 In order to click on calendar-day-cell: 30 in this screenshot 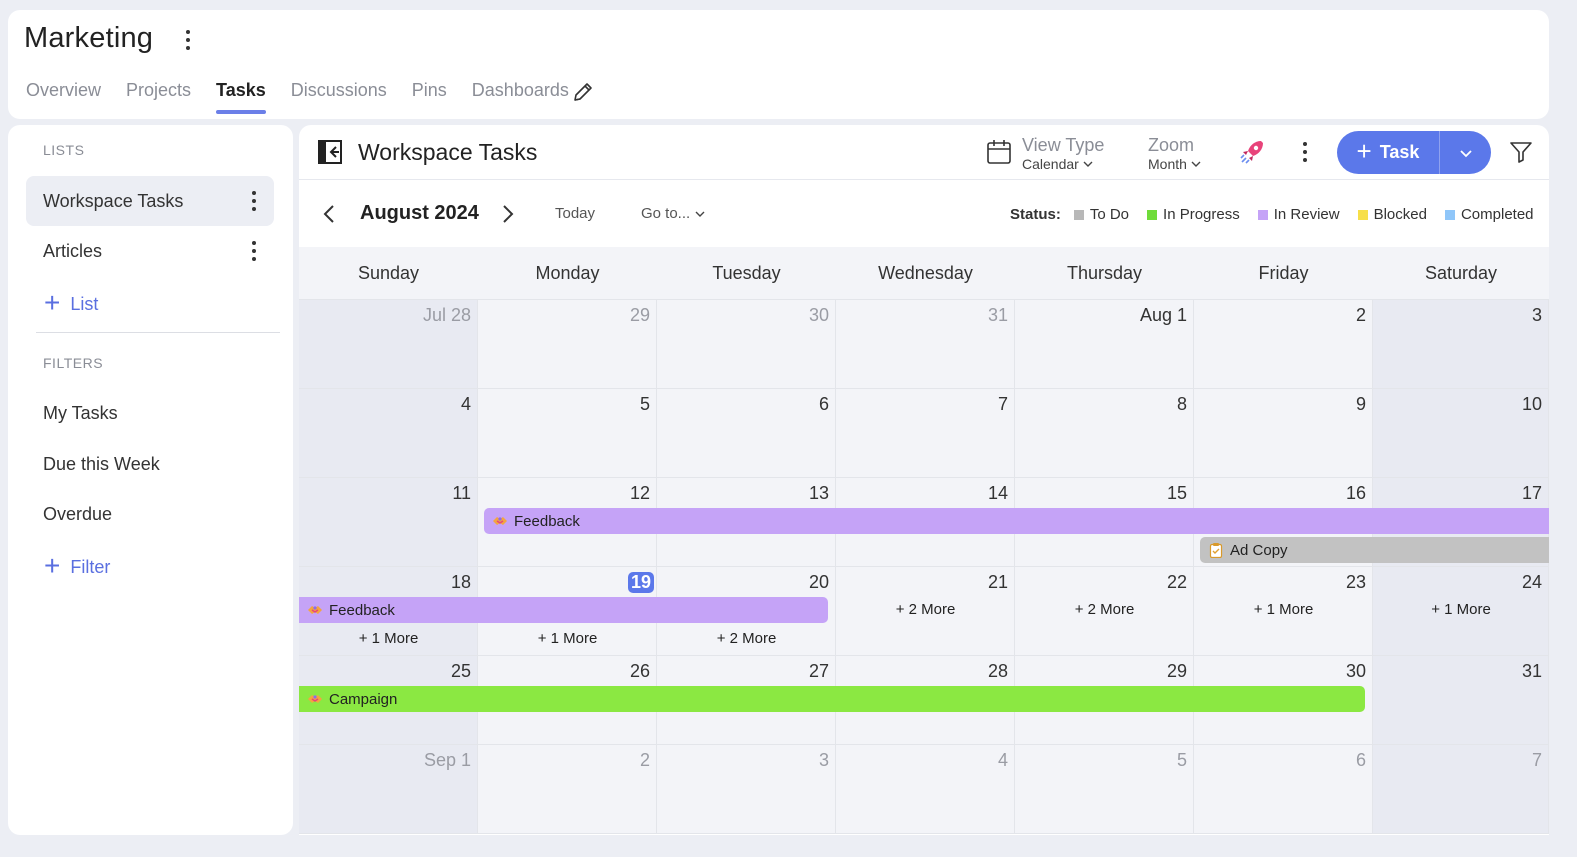, I will do `click(746, 344)`.